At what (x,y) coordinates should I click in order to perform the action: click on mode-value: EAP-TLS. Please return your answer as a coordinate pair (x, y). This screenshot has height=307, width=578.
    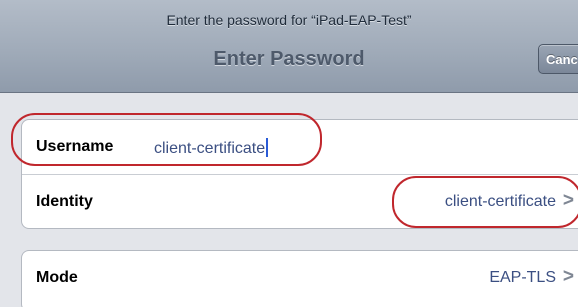
    Looking at the image, I should click on (522, 277).